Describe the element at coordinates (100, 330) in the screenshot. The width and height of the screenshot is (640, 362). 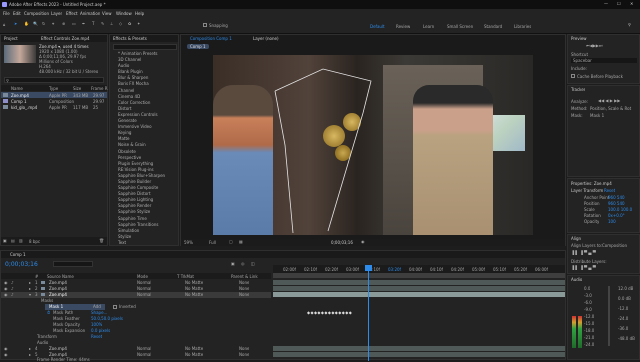
I see `mask-expansion-value: 0.0 pixels` at that location.